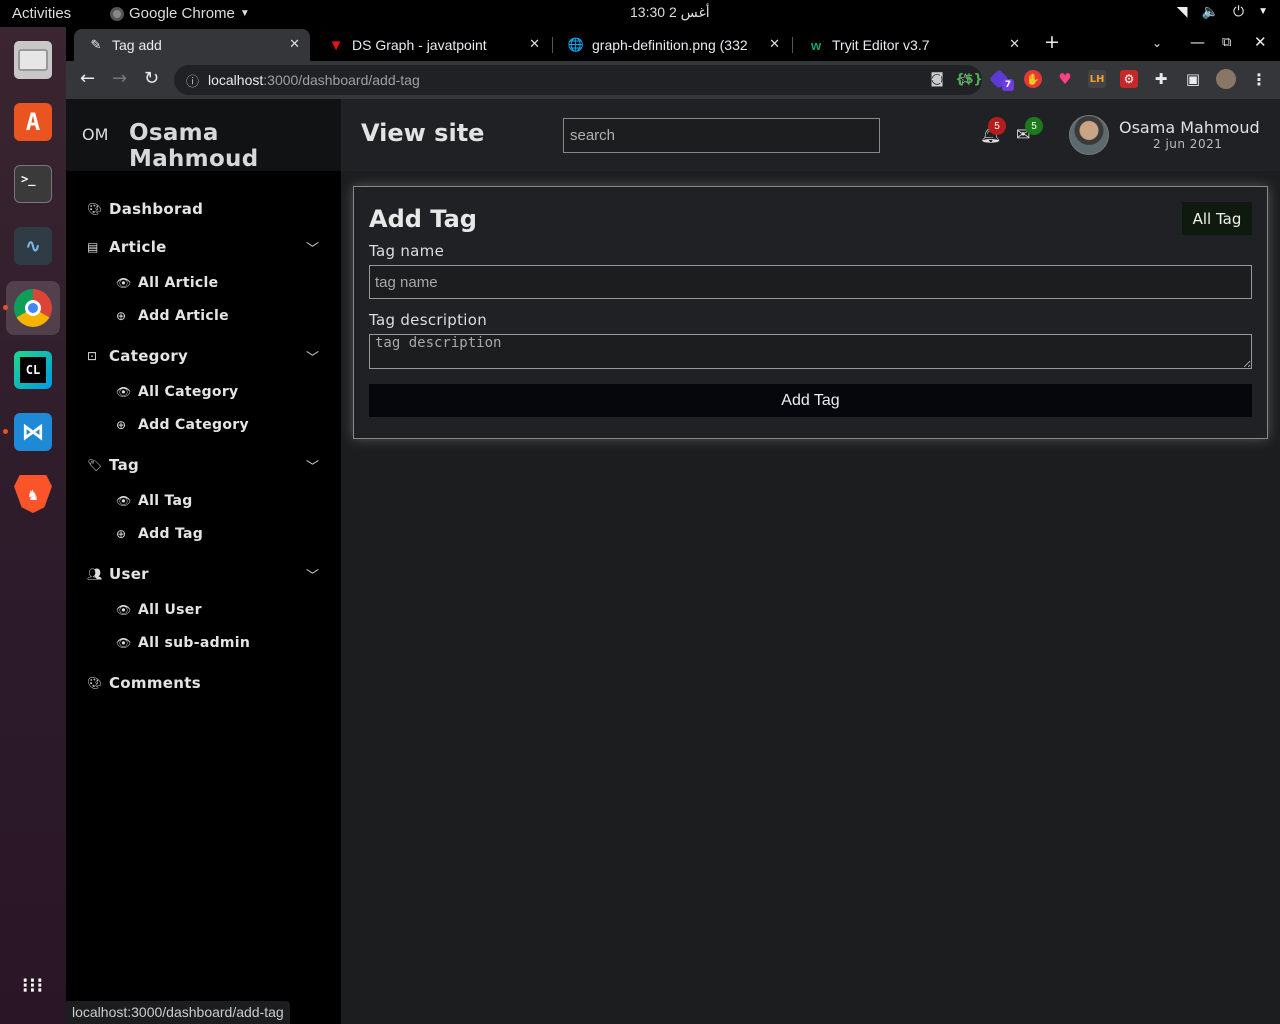 Image resolution: width=1280 pixels, height=1024 pixels. What do you see at coordinates (33, 985) in the screenshot?
I see `app-grid-icon: ⁝⁝⁝` at bounding box center [33, 985].